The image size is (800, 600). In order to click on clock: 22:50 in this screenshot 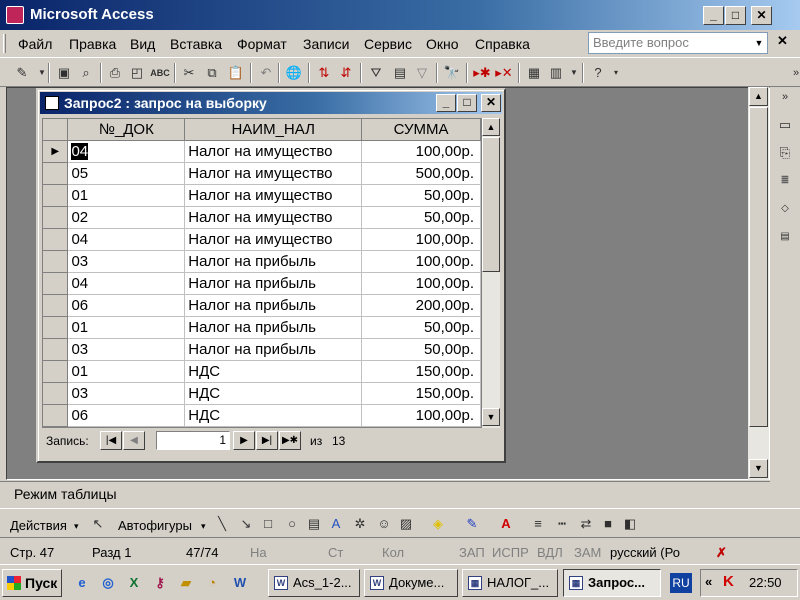, I will do `click(765, 582)`.